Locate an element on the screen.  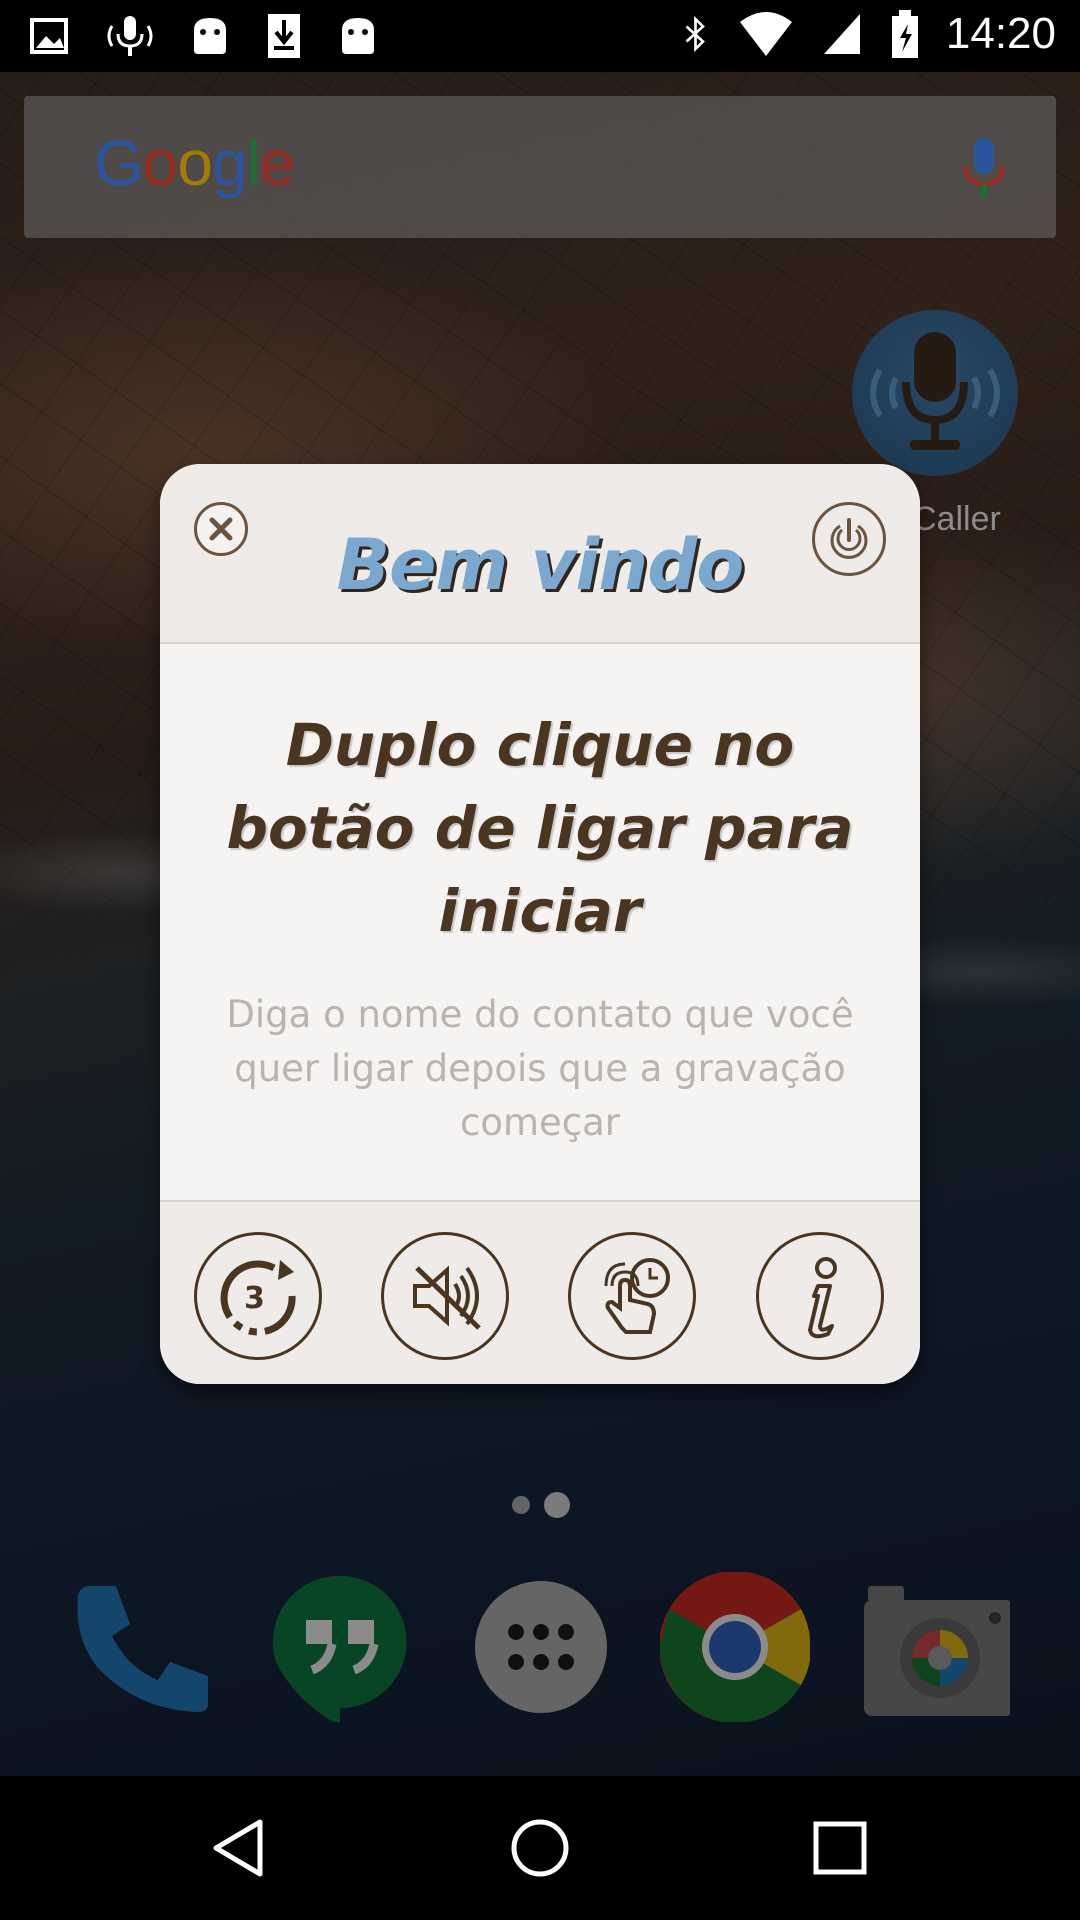
countdown-button: 3 is located at coordinates (258, 1296).